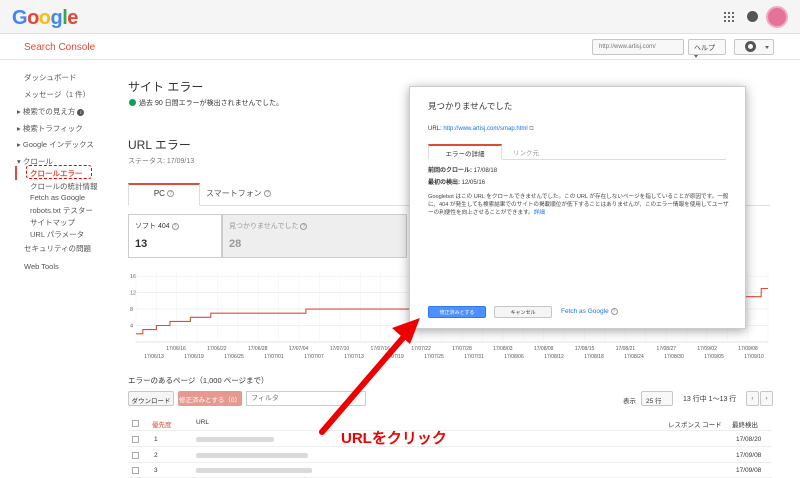 This screenshot has height=478, width=800. Describe the element at coordinates (59, 47) in the screenshot. I see `app-title: Search Console` at that location.